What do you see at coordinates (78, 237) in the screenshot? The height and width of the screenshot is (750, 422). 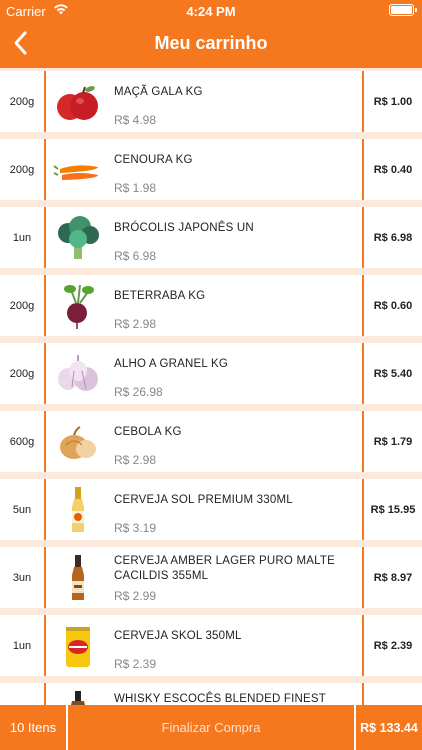 I see `broccoli-icon` at bounding box center [78, 237].